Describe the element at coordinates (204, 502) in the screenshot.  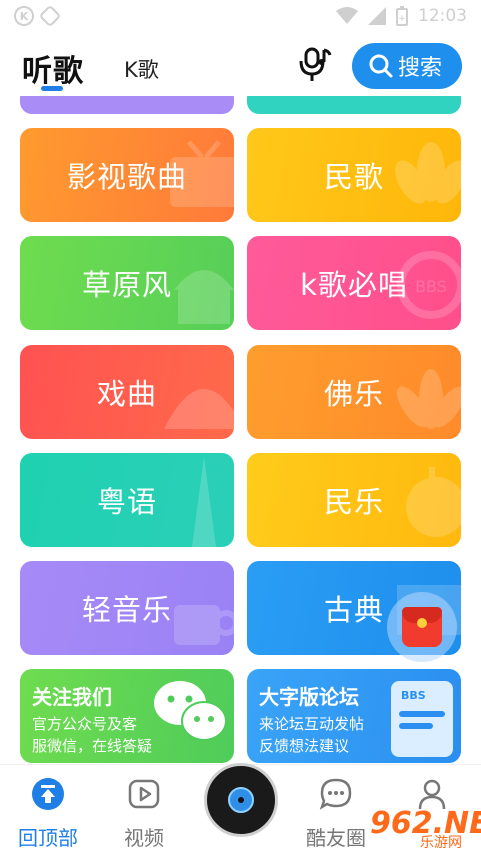
I see `tower-icon` at that location.